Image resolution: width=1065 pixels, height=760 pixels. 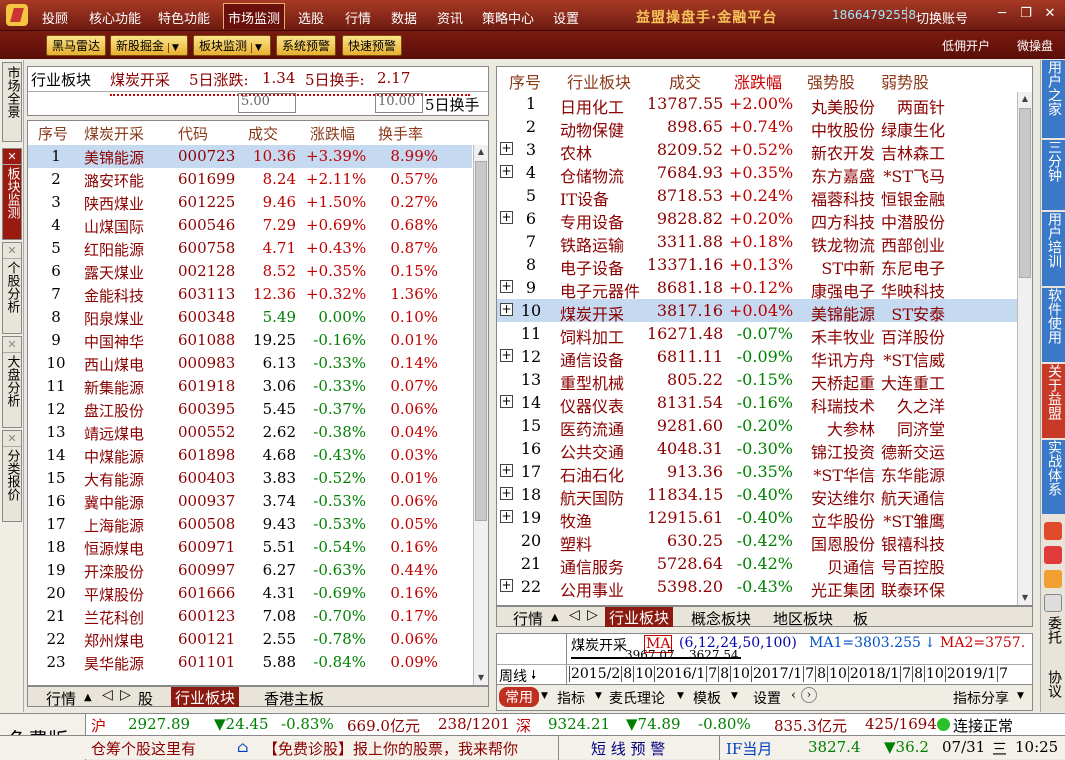 What do you see at coordinates (263, 133) in the screenshot?
I see `col-price: 成交` at bounding box center [263, 133].